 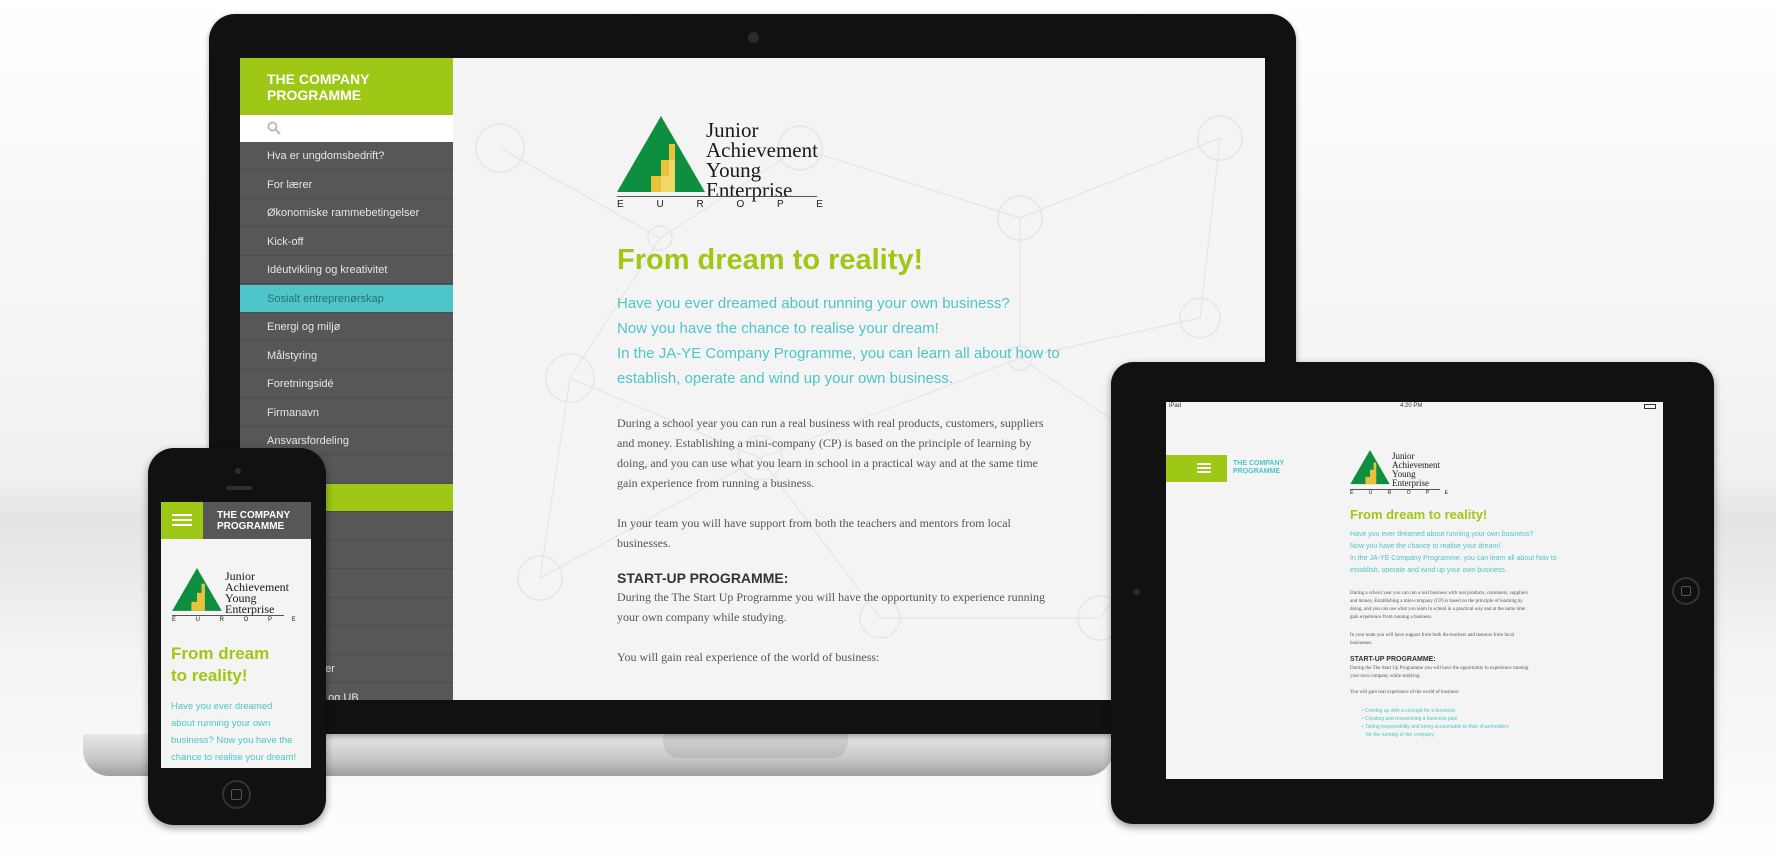 I want to click on status-bar: iPad 4:20 PM, so click(x=1414, y=407).